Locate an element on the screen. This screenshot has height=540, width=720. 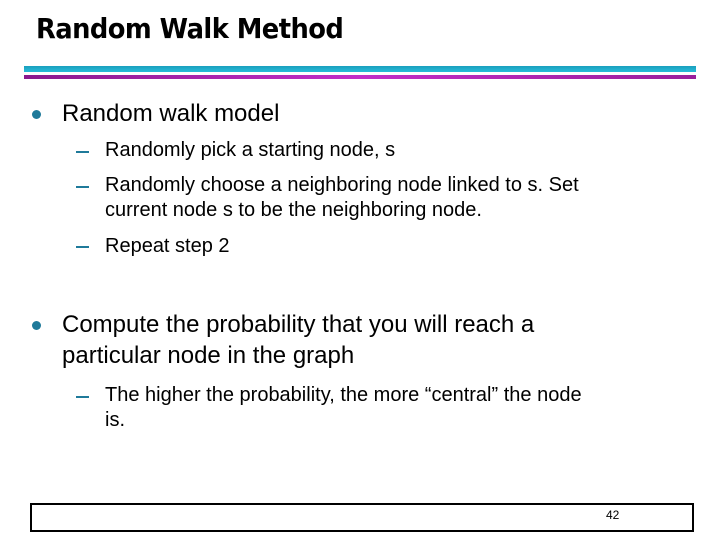
bullet-text: Random walk model is located at coordinates (171, 113).